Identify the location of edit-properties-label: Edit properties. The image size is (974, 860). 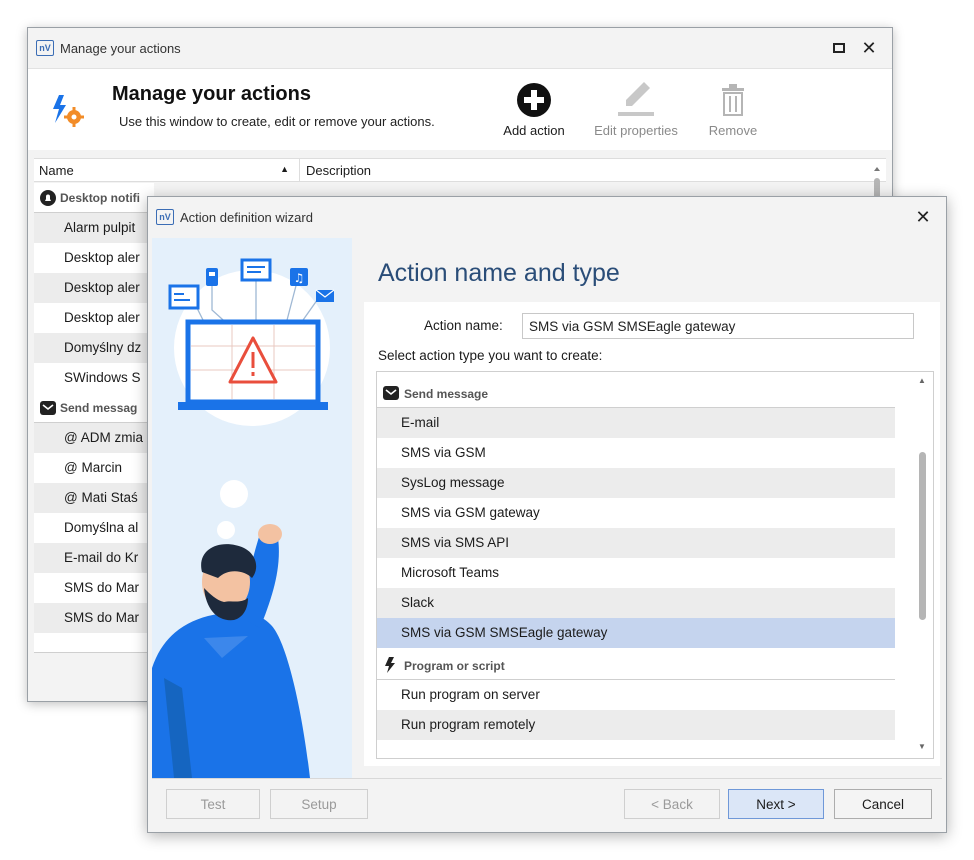
(636, 130).